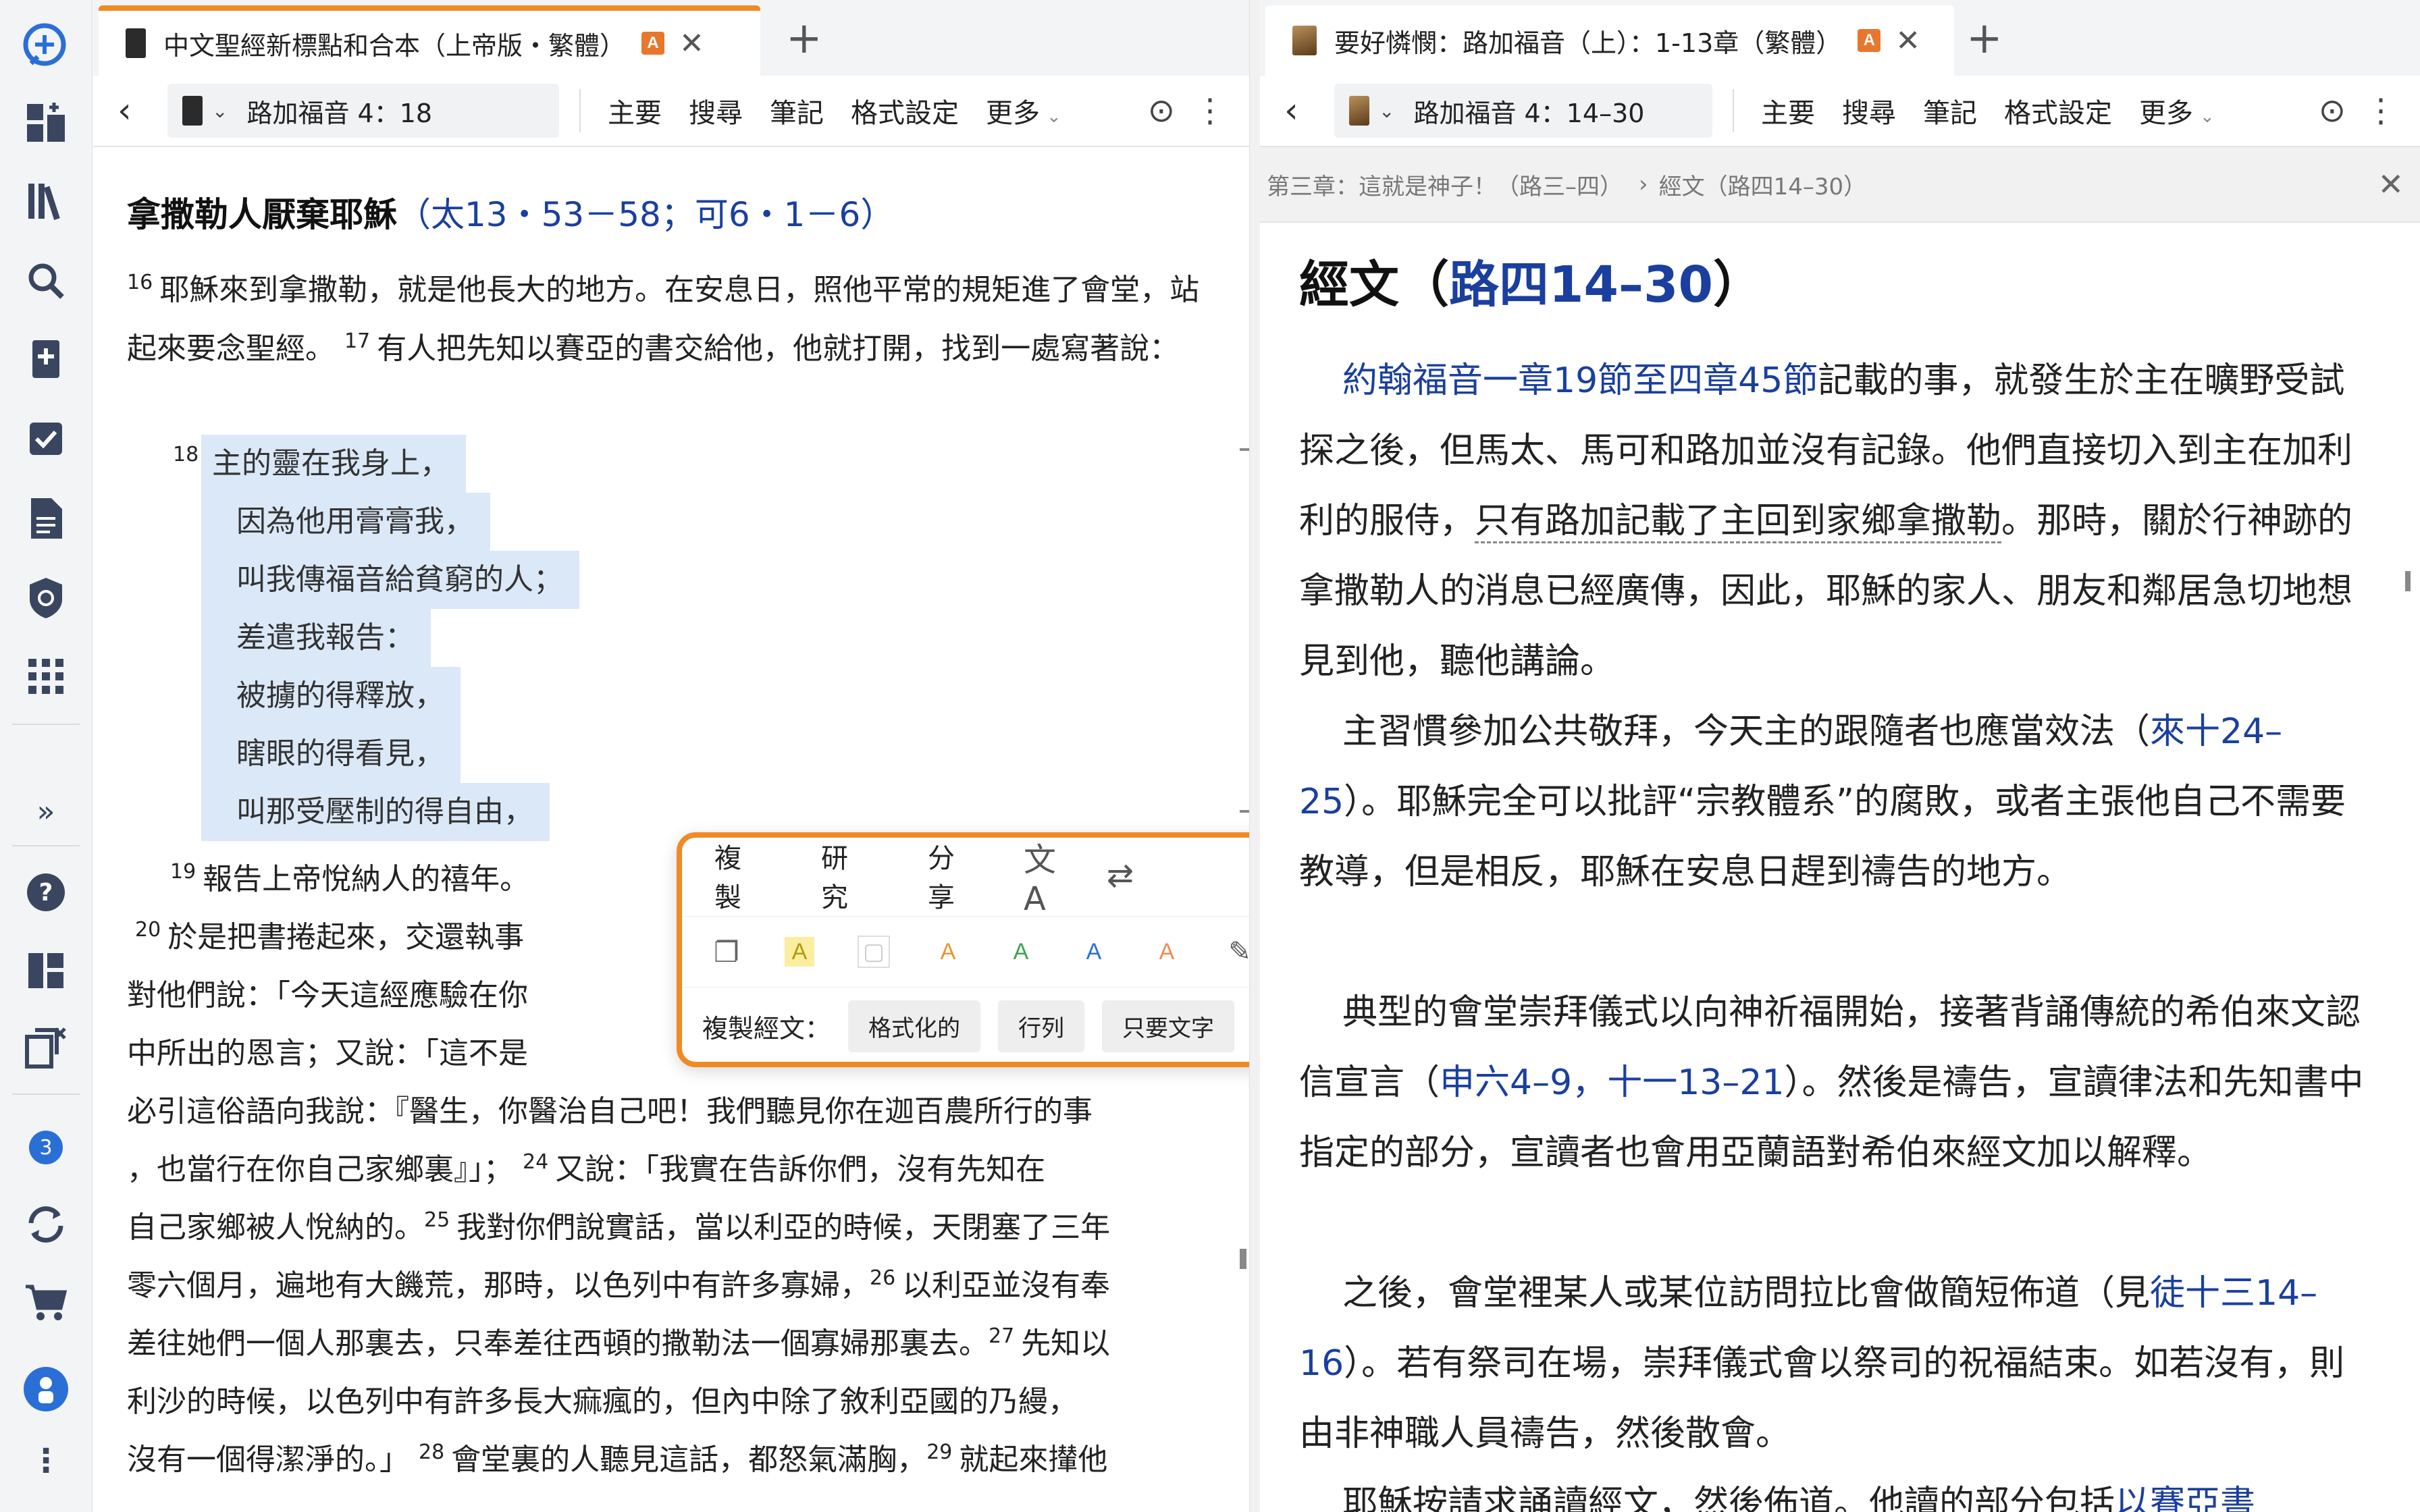 This screenshot has height=1512, width=2420. Describe the element at coordinates (46, 439) in the screenshot. I see `checklist-icon` at that location.